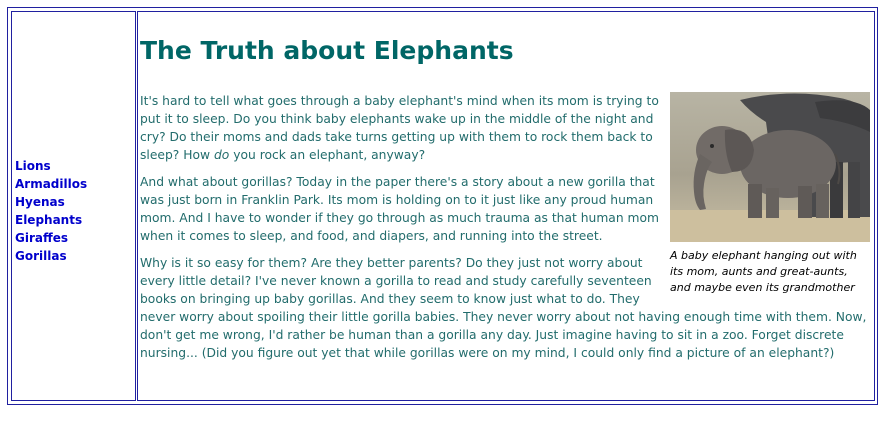  I want to click on nav-link-armadillos: Armadillos, so click(51, 184).